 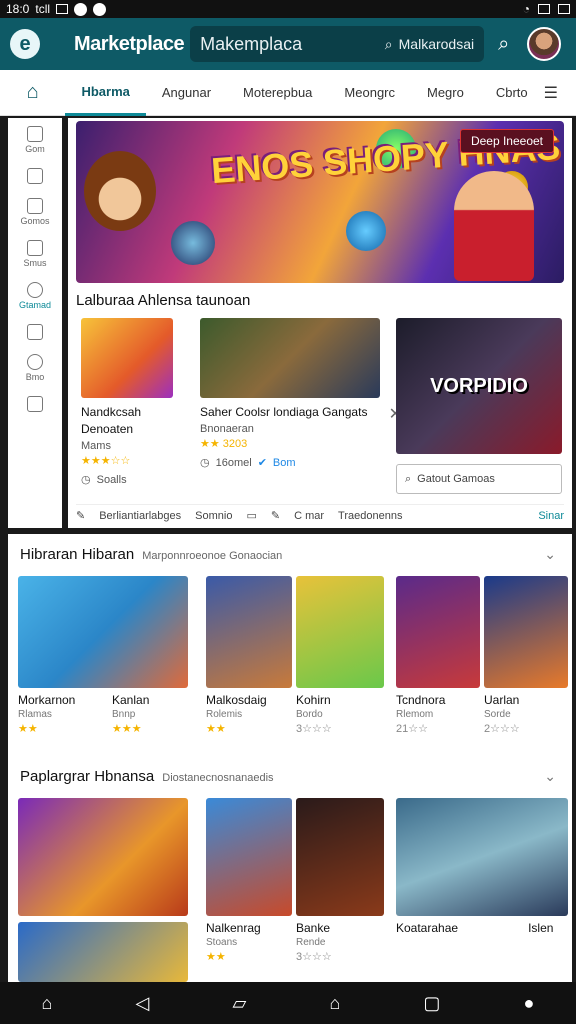 I want to click on game-tile: Morkarnon Rlamas ★★, so click(x=103, y=655).